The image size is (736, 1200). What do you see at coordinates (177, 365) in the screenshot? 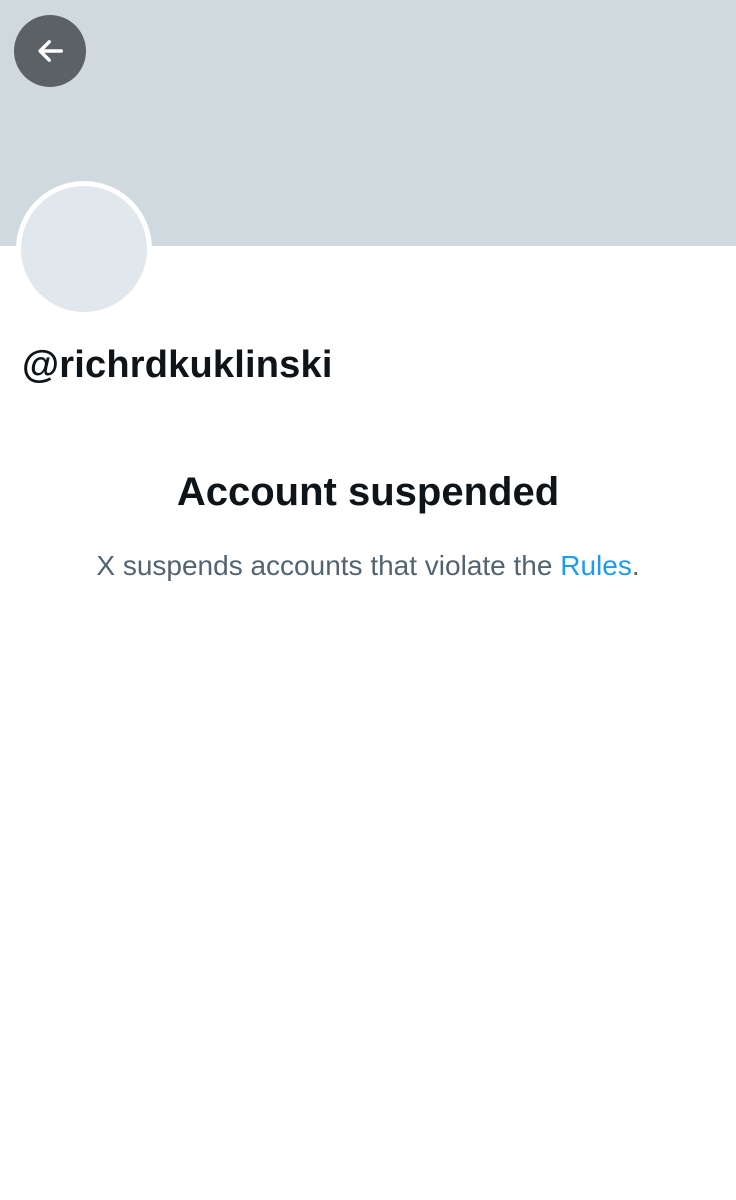
I see `profile-handle: @richrdkuklinski` at bounding box center [177, 365].